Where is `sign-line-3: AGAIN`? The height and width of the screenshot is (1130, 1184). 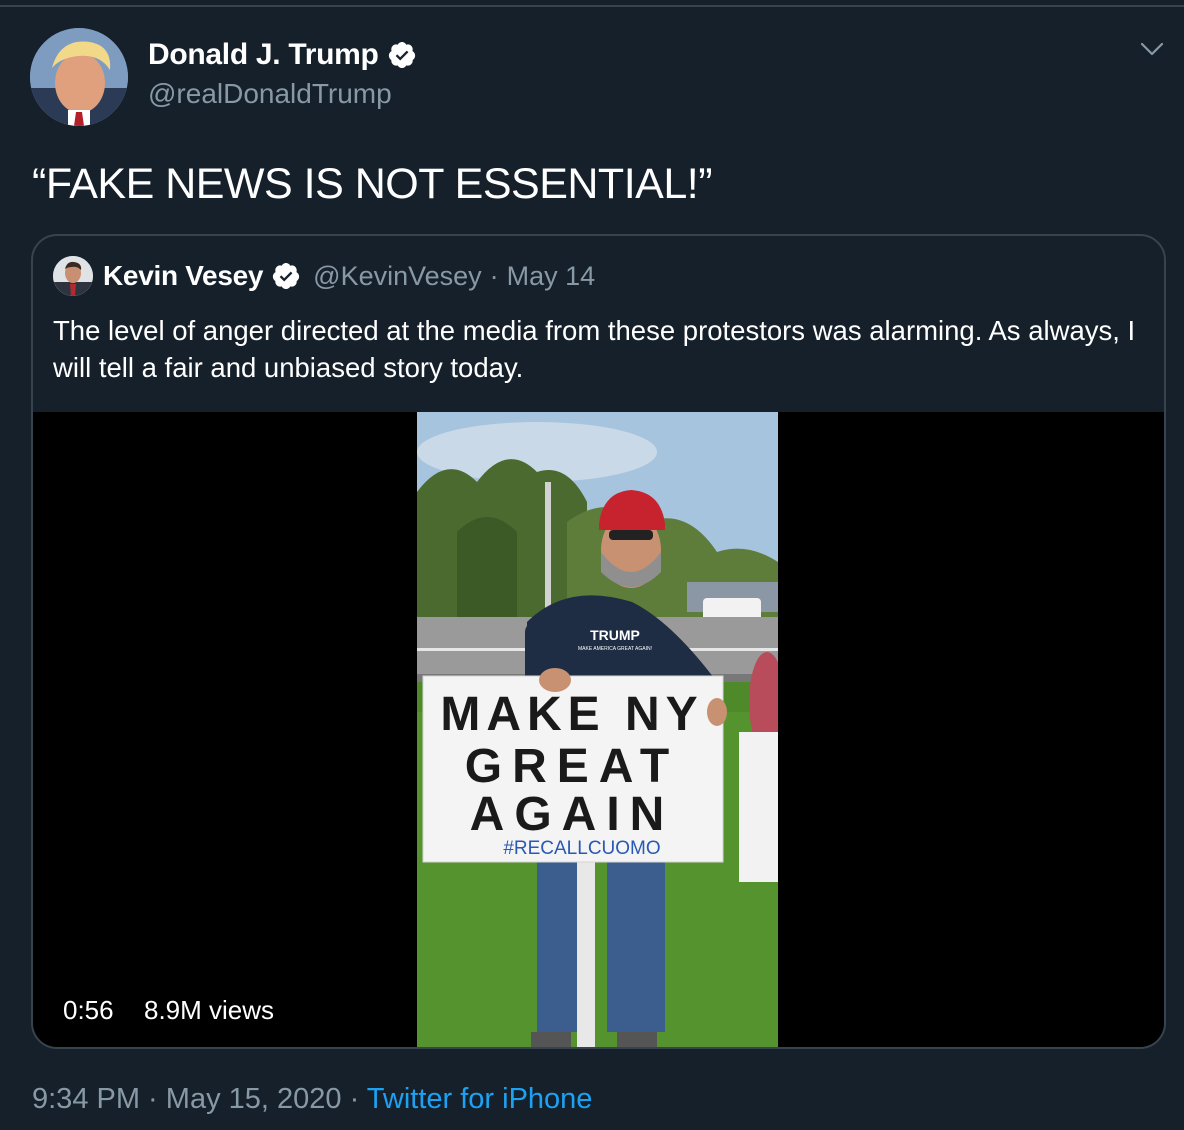 sign-line-3: AGAIN is located at coordinates (572, 814).